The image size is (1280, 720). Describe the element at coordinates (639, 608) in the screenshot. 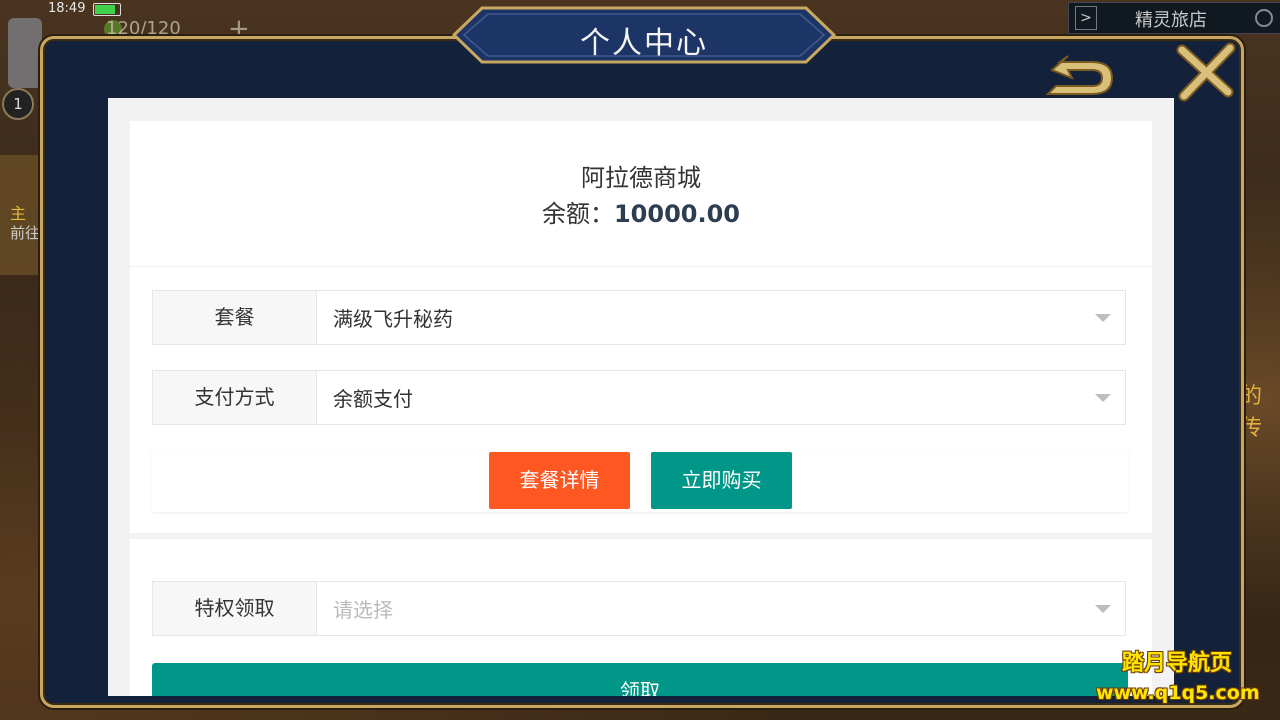

I see `privilege-select: 特权领取 请选择` at that location.